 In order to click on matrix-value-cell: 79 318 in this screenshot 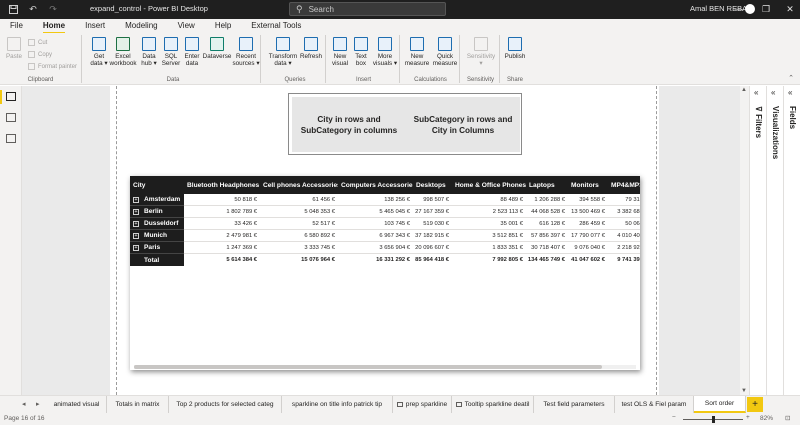, I will do `click(624, 200)`.